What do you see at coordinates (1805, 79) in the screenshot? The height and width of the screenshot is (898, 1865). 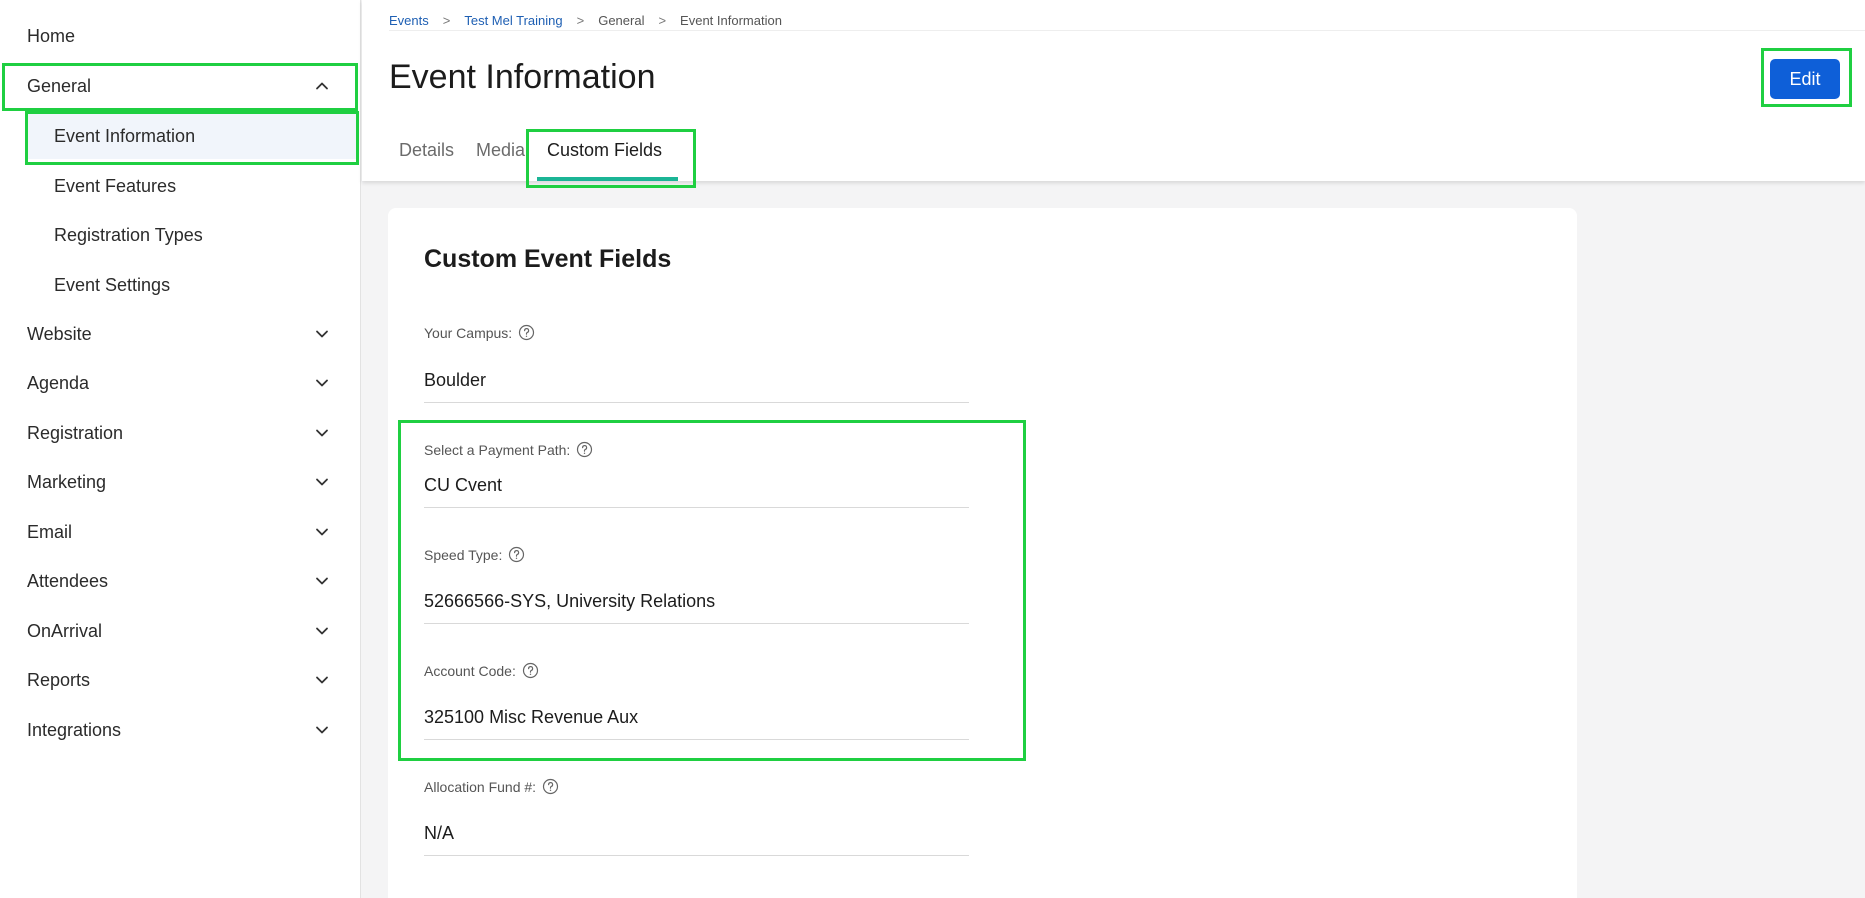 I see `edit-button: Edit` at bounding box center [1805, 79].